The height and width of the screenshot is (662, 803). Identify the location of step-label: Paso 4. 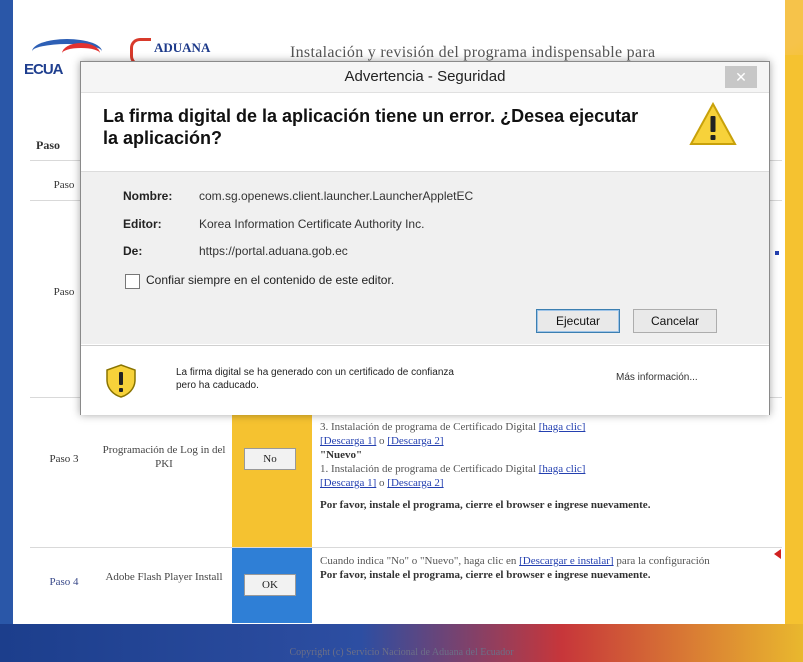
(64, 582).